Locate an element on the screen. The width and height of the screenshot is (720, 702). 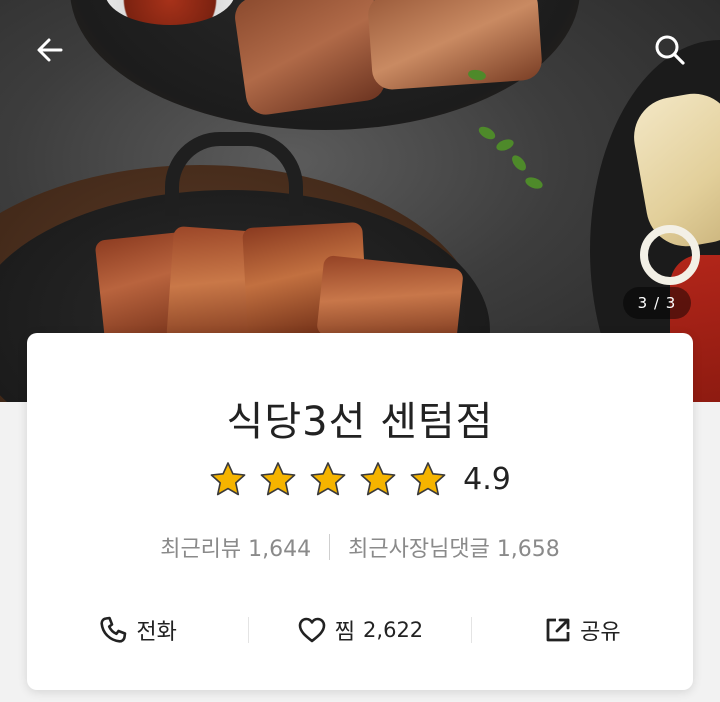
search-button is located at coordinates (670, 50).